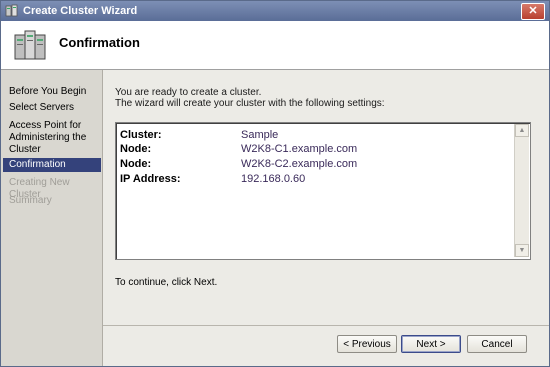 The image size is (550, 367). I want to click on close-button: ✕, so click(533, 11).